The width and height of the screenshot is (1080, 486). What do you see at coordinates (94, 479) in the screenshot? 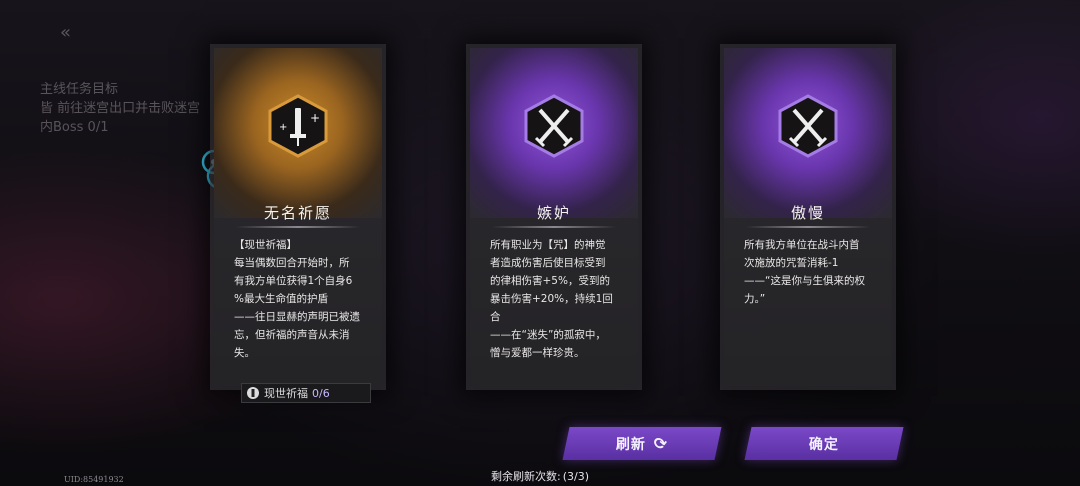
I see `user-id: UID:85491932` at bounding box center [94, 479].